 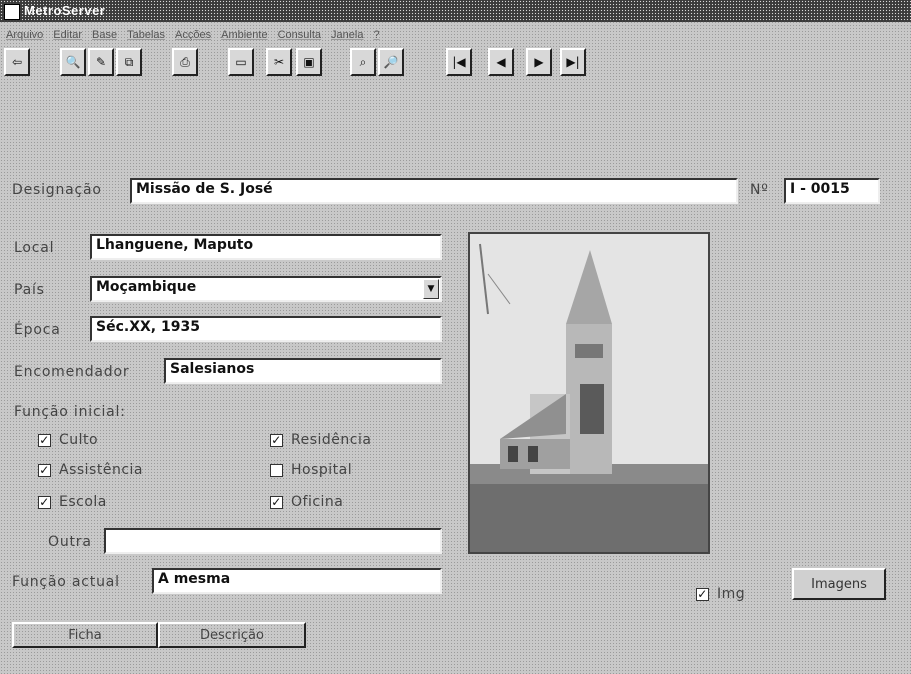 I want to click on first-record-button: |◀, so click(x=459, y=62).